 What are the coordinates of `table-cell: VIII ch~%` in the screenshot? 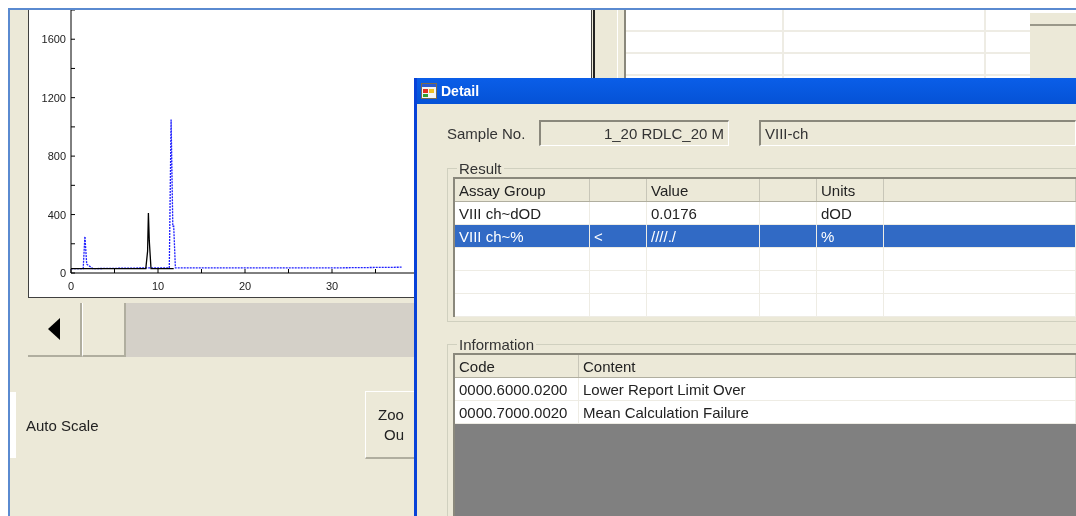 It's located at (522, 236).